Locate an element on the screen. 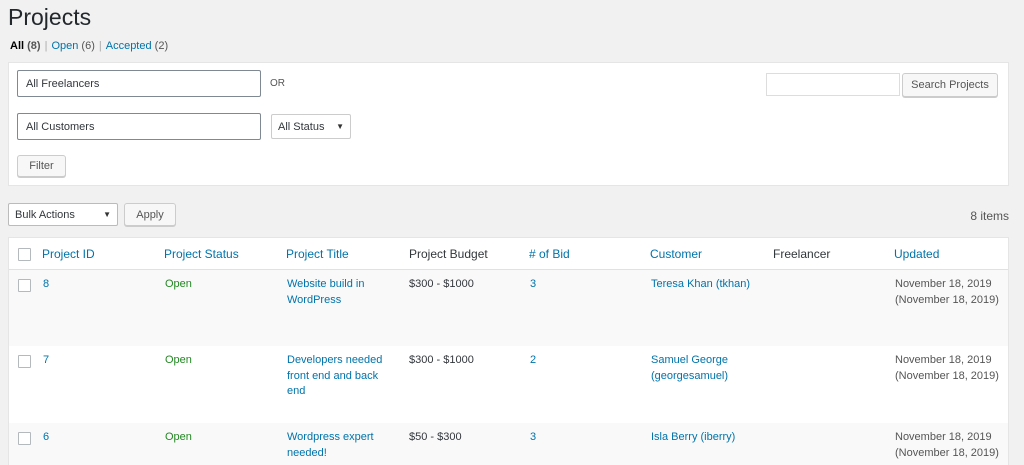 This screenshot has height=465, width=1024. view-all-link: All (8) is located at coordinates (25, 46).